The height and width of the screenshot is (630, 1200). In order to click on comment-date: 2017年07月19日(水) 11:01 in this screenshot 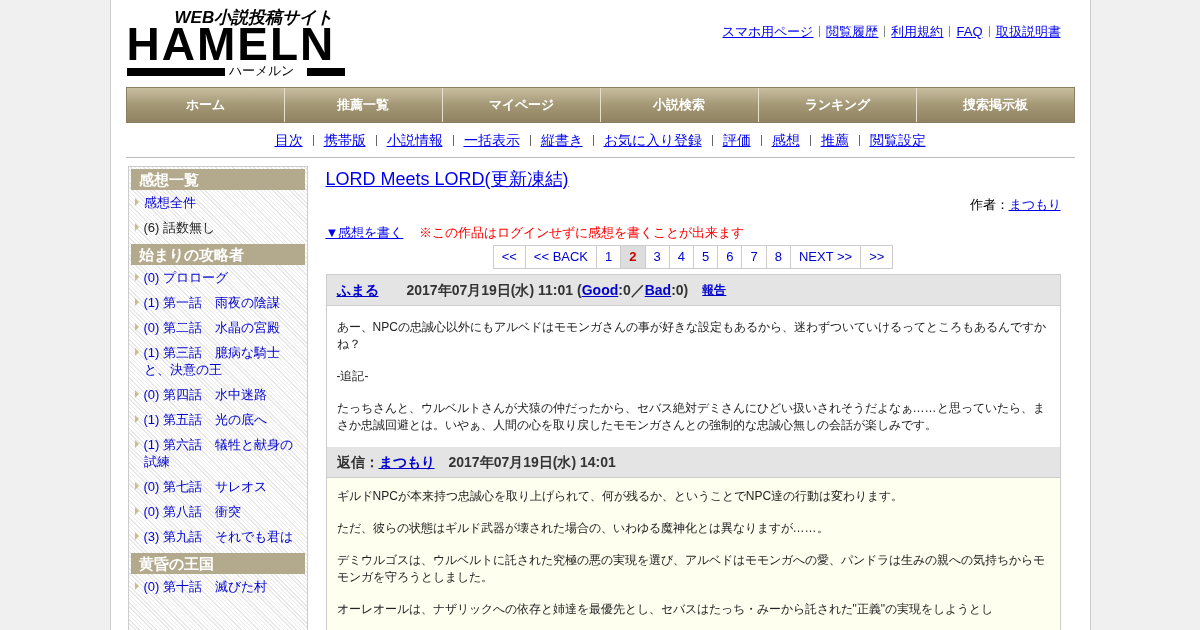, I will do `click(490, 290)`.